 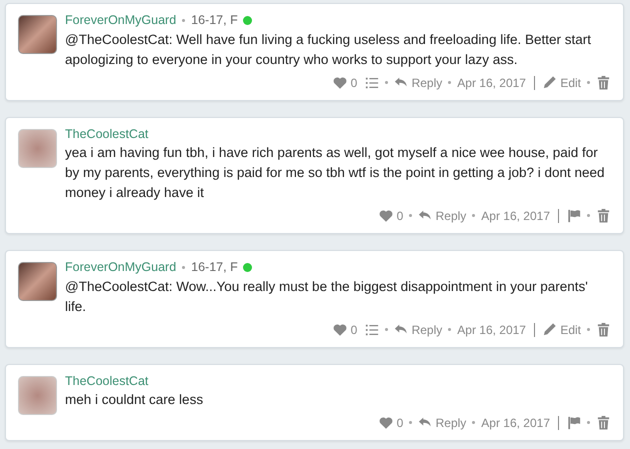 I want to click on comment-text: @TheCoolestCat: Wow...You really must be the biggest disappointment in your parents' life., so click(x=327, y=297).